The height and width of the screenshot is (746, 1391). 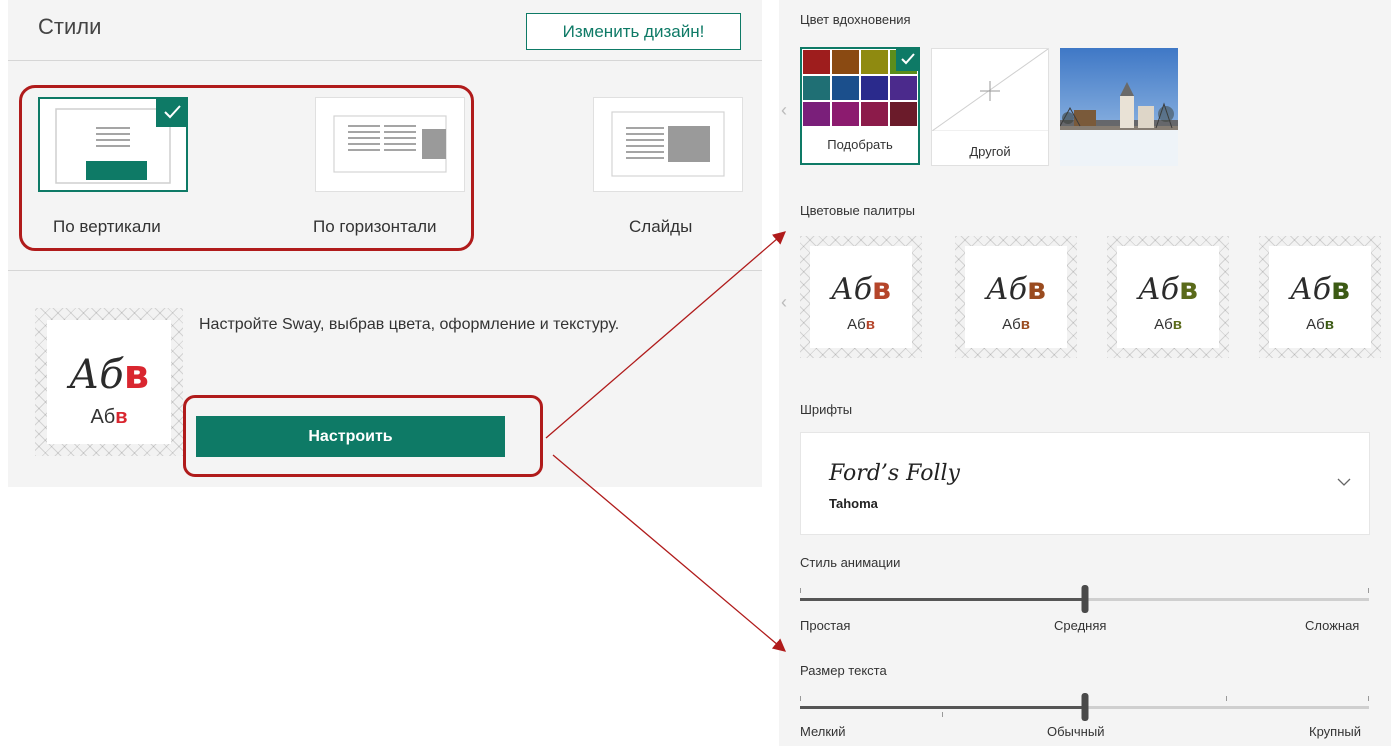 I want to click on palette-option-2: Абв Абв, so click(x=1016, y=297).